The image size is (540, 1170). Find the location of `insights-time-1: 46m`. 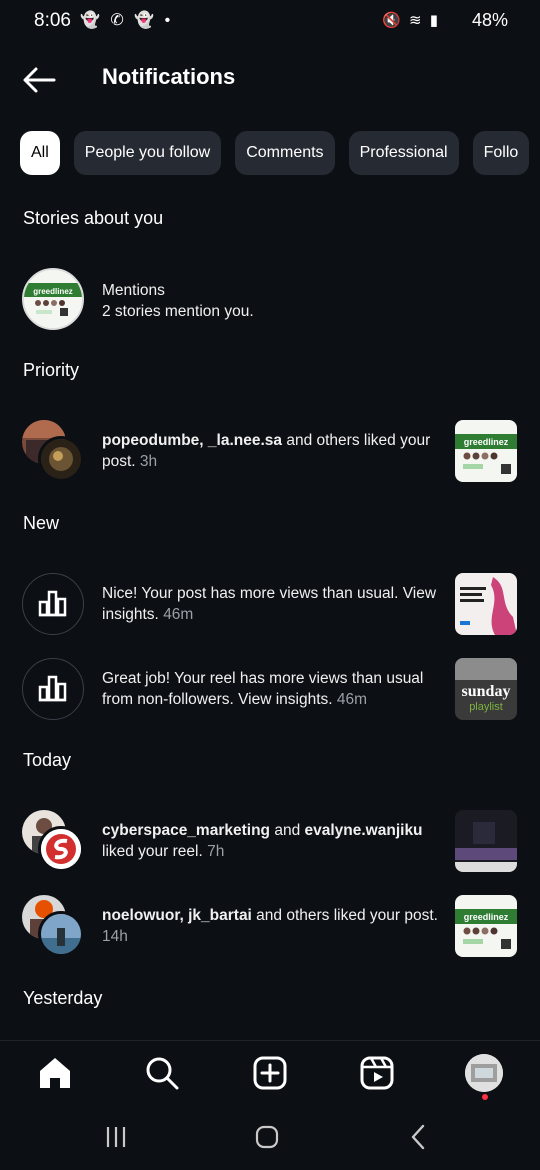

insights-time-1: 46m is located at coordinates (178, 614).